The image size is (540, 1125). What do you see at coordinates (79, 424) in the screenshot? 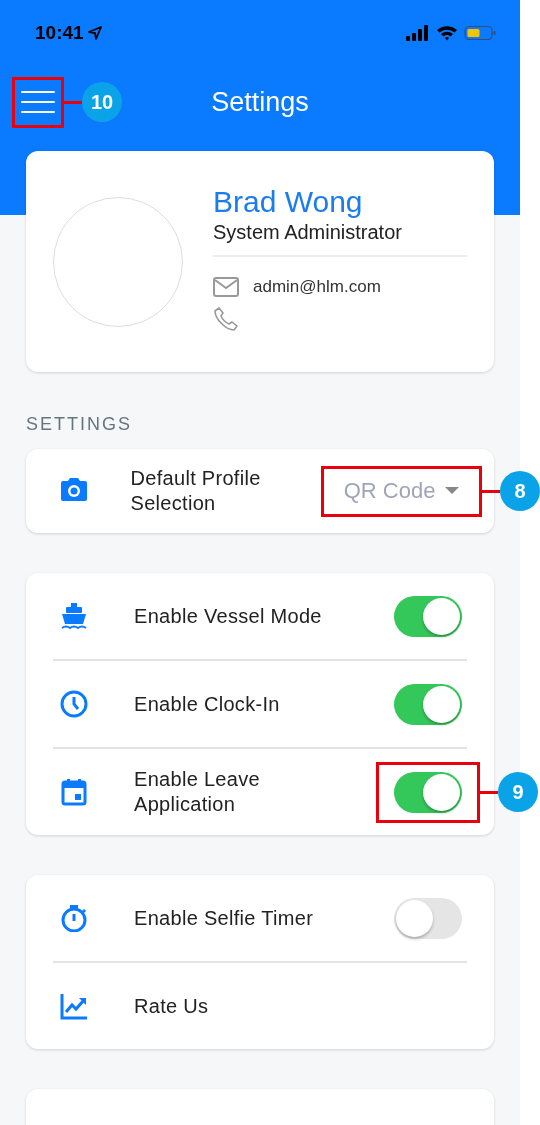
I see `section-label: SETTINGS` at bounding box center [79, 424].